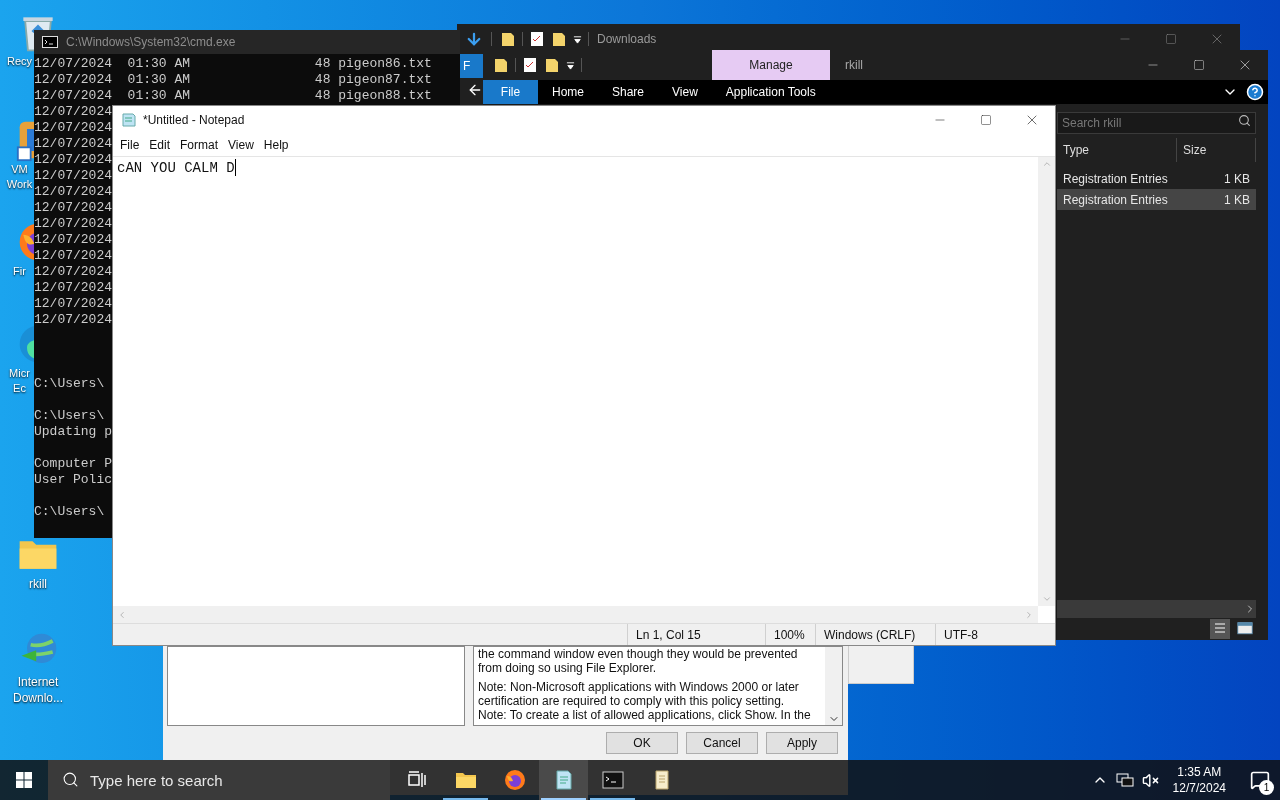 Image resolution: width=1280 pixels, height=800 pixels. What do you see at coordinates (770, 92) in the screenshot?
I see `ribbon-tab: Application Tools` at bounding box center [770, 92].